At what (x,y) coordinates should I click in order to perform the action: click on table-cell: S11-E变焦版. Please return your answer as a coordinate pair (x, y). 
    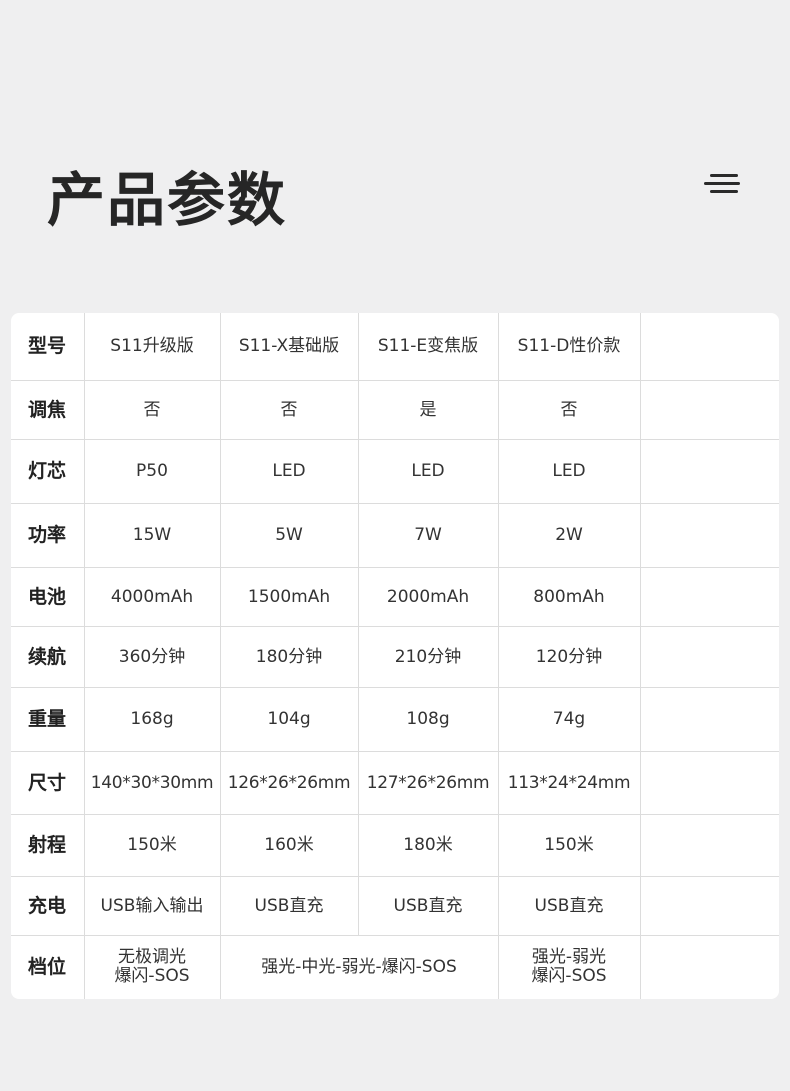
    Looking at the image, I should click on (428, 347).